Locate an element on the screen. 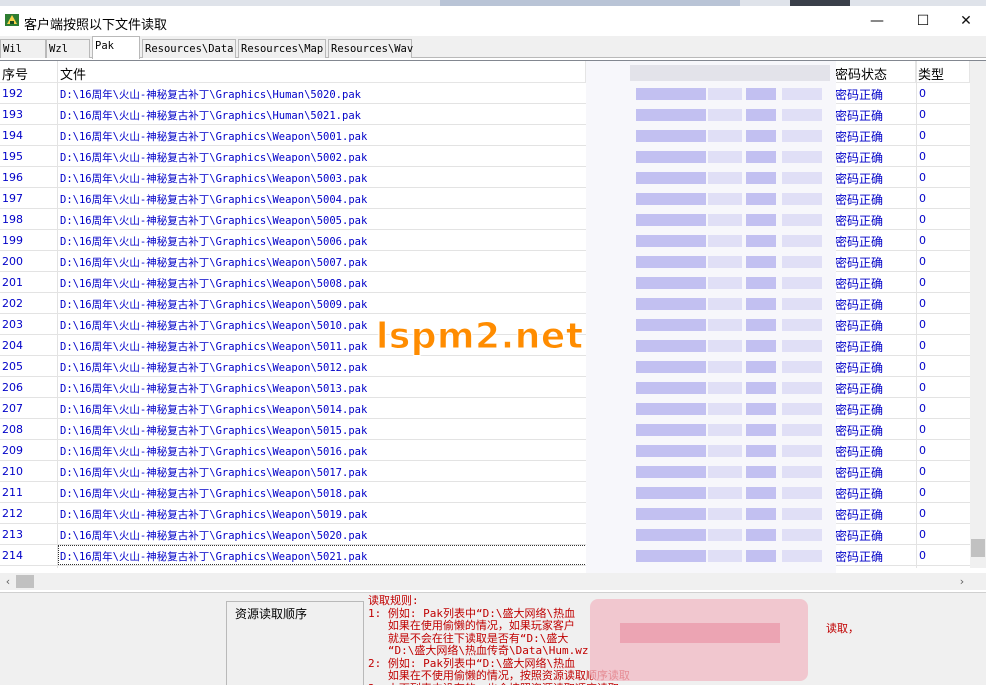  vertical-scroll-thumb is located at coordinates (978, 548).